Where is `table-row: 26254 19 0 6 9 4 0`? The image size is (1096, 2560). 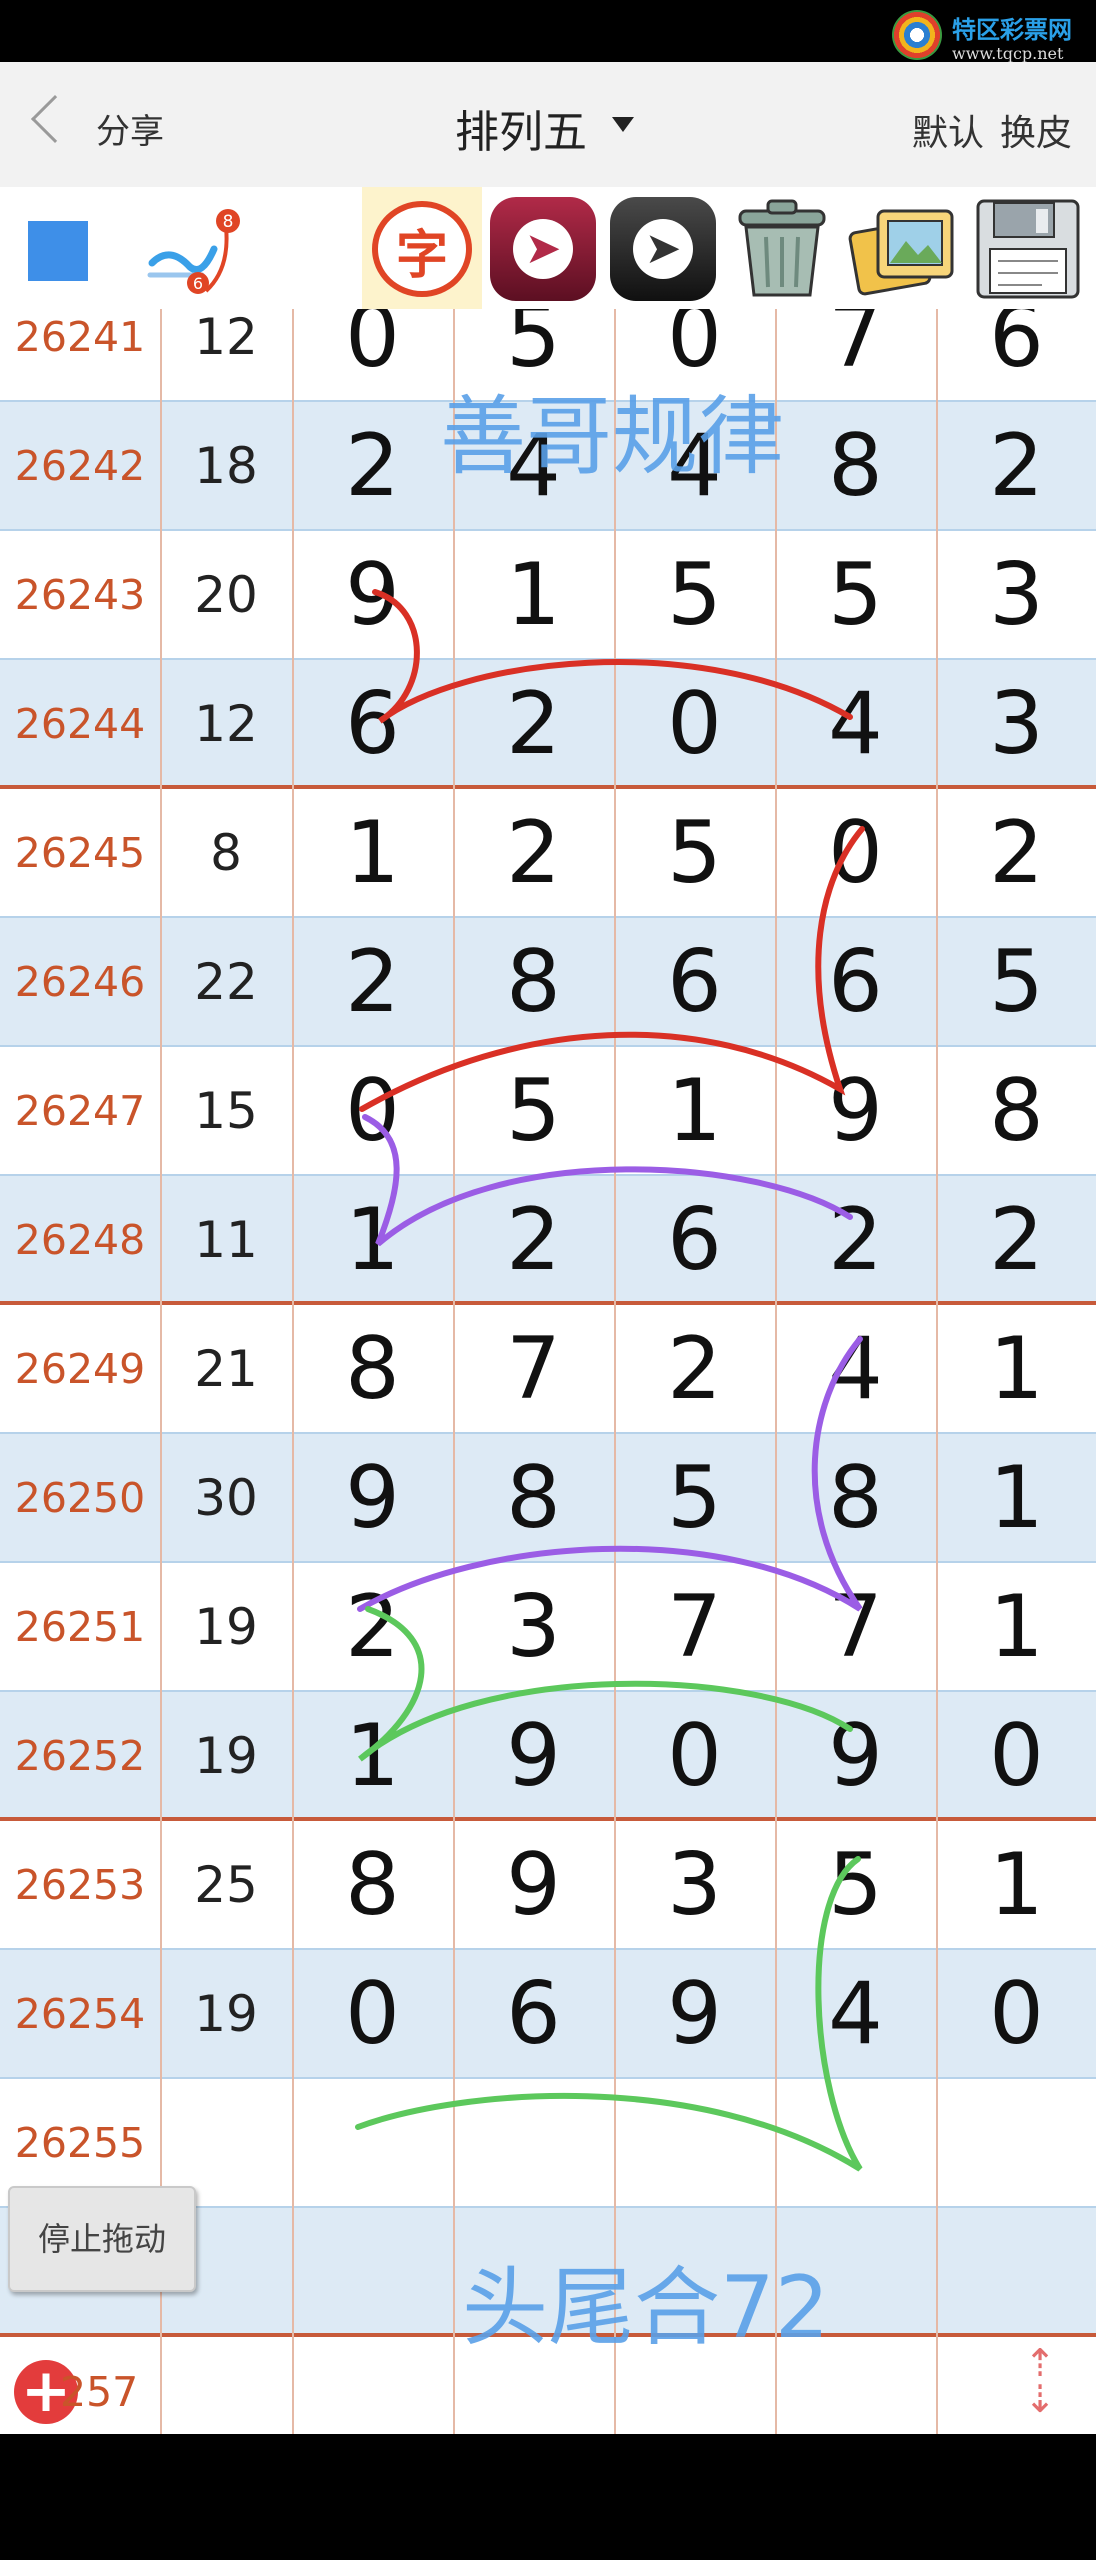
table-row: 26254 19 0 6 9 4 0 is located at coordinates (548, 2014).